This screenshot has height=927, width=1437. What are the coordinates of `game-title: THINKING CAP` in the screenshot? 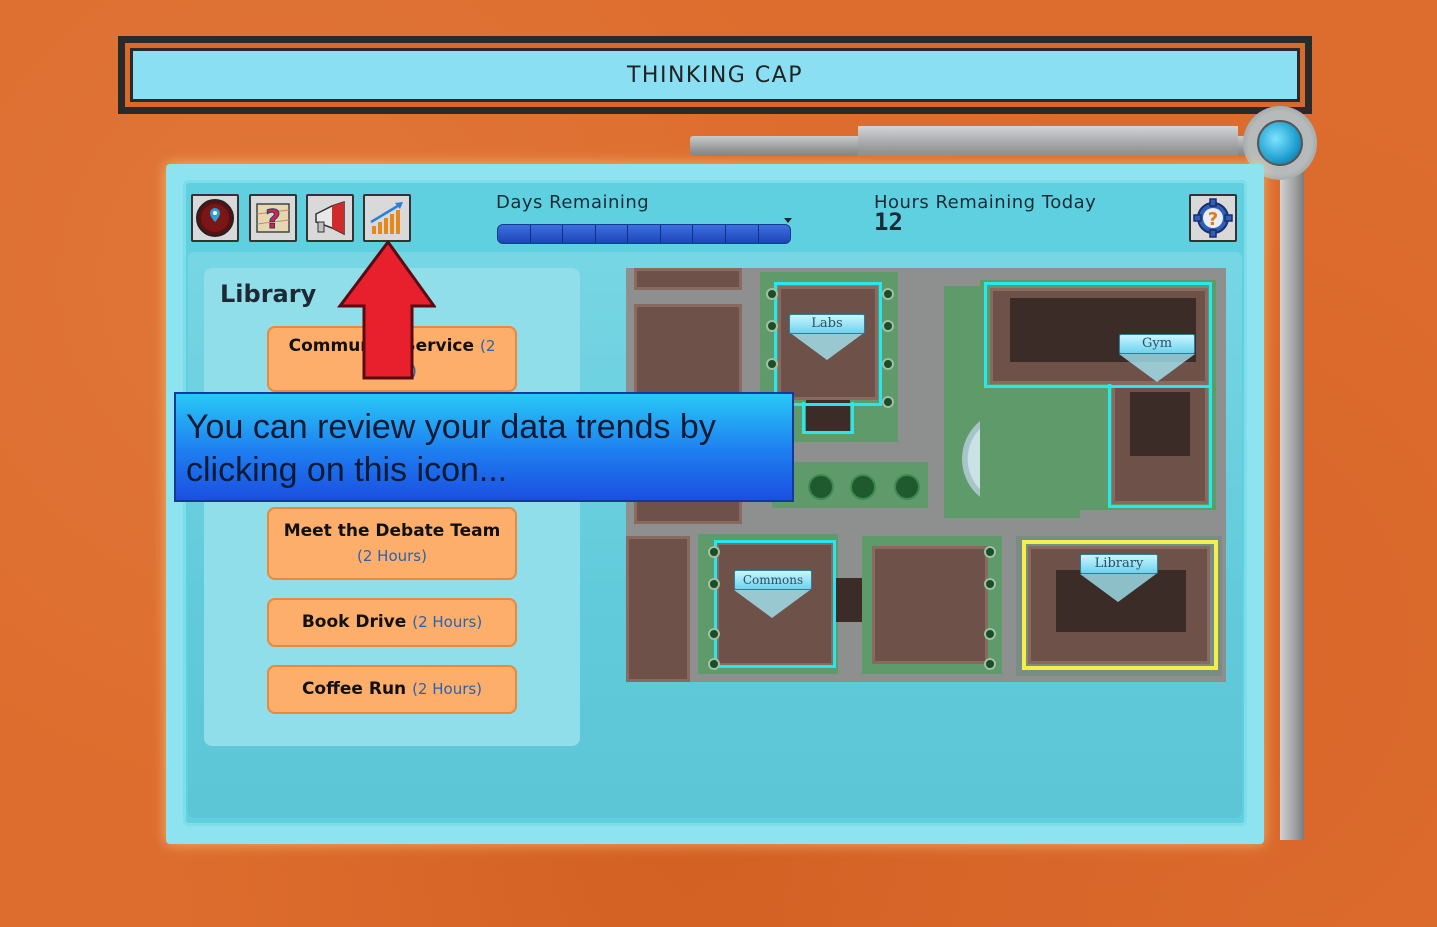 It's located at (715, 75).